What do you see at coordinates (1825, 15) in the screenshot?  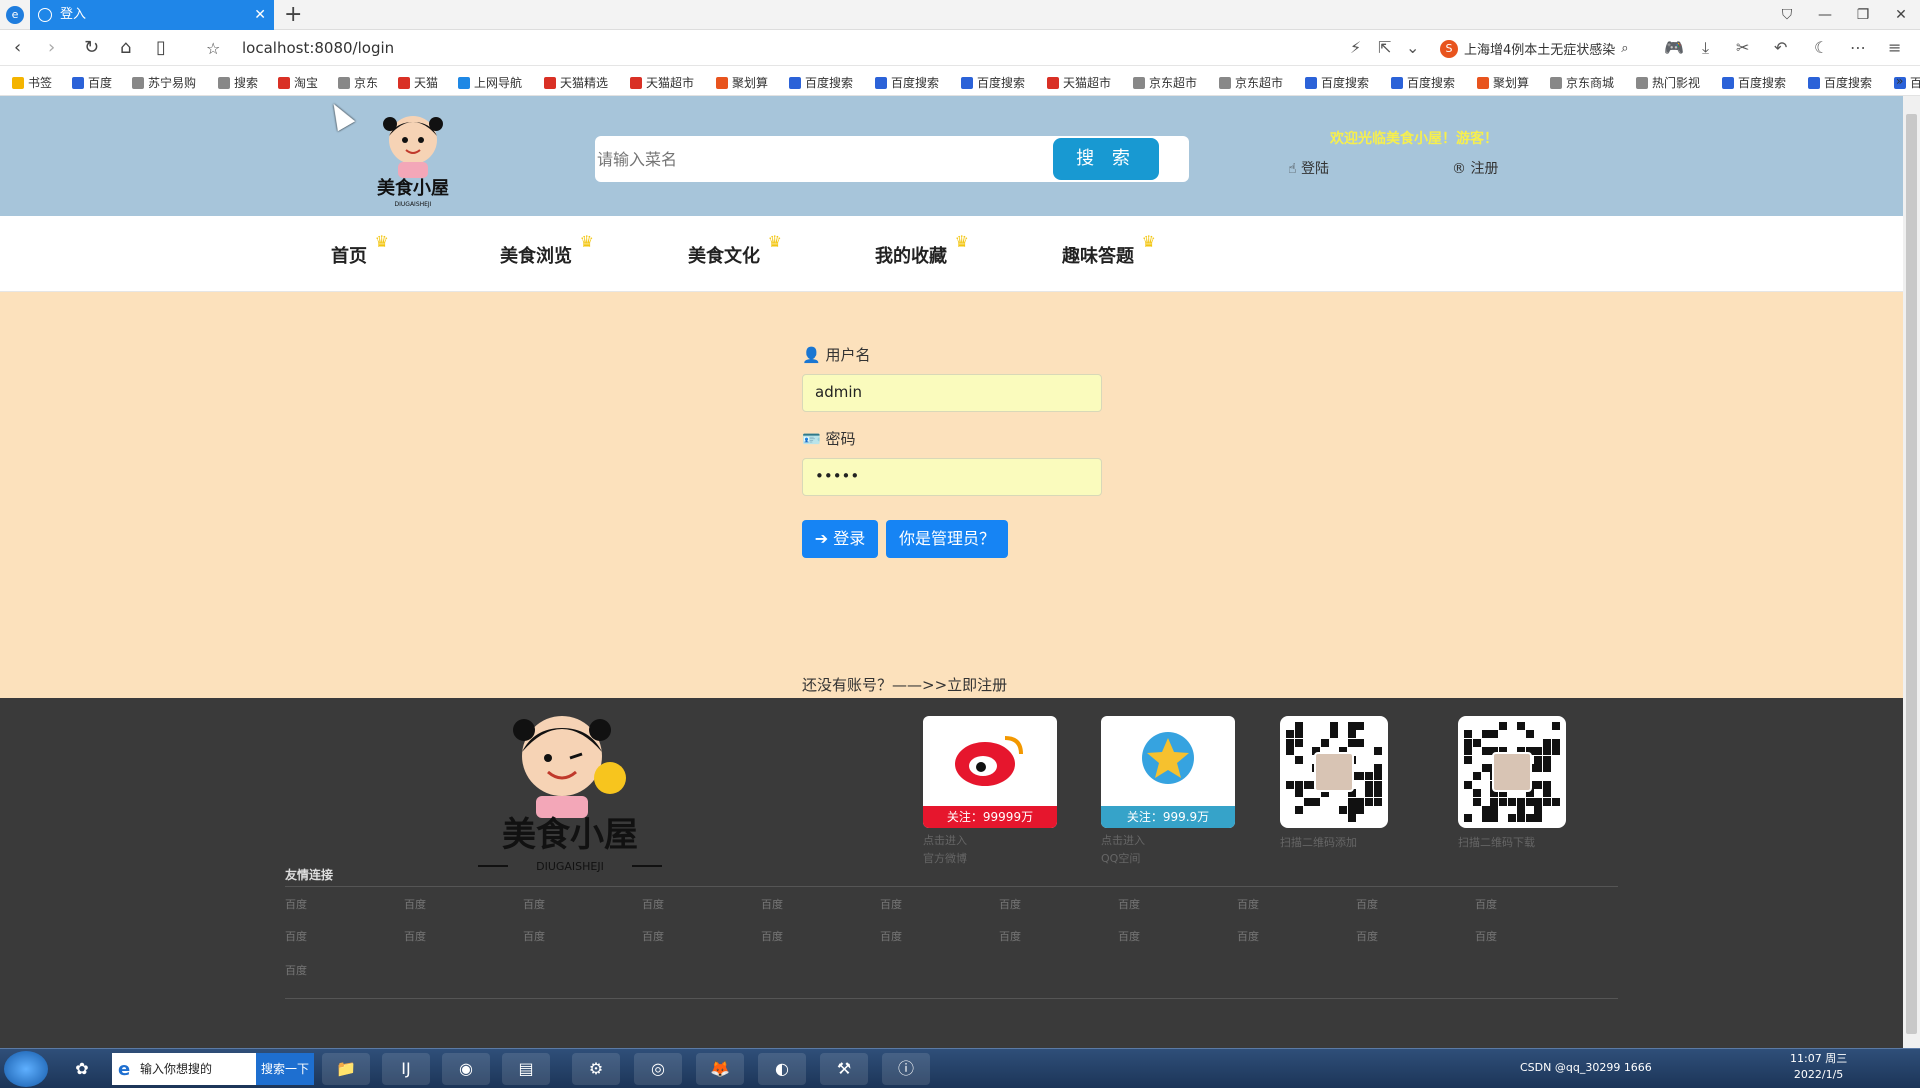 I see `minimize-icon: —` at bounding box center [1825, 15].